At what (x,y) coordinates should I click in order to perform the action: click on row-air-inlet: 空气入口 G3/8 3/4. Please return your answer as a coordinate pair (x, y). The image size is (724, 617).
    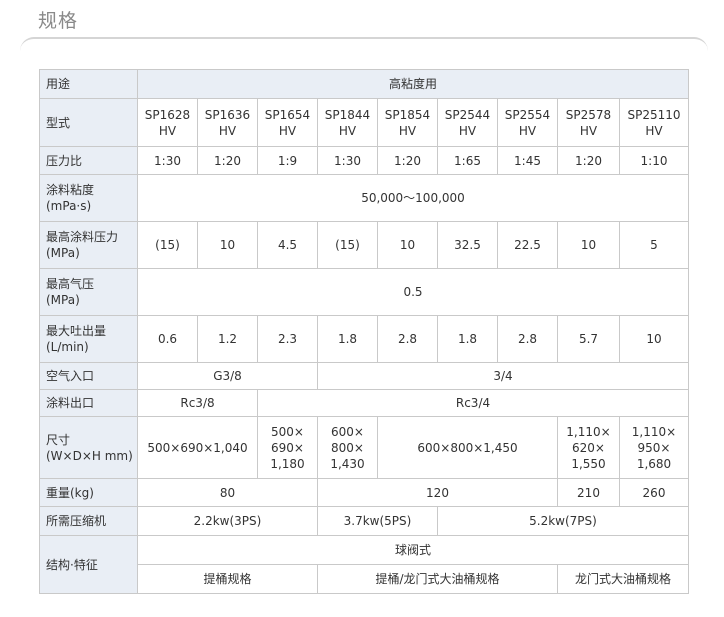
    Looking at the image, I should click on (364, 376).